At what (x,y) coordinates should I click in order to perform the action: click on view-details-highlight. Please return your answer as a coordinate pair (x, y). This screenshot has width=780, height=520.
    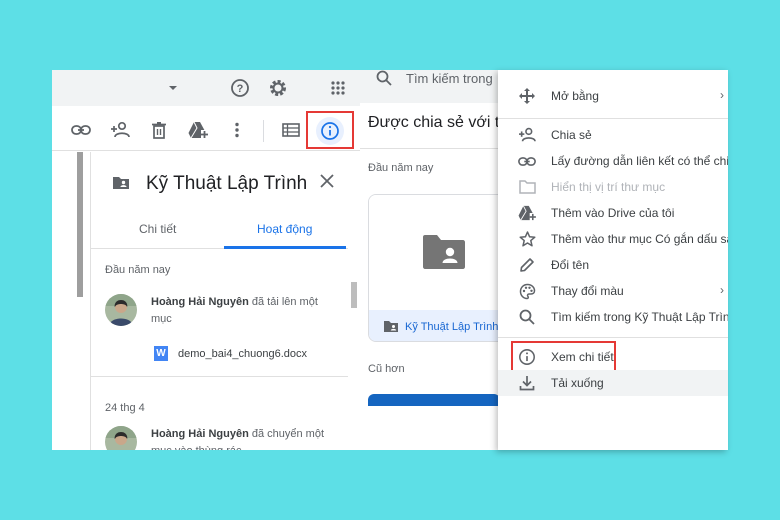
    Looking at the image, I should click on (563, 356).